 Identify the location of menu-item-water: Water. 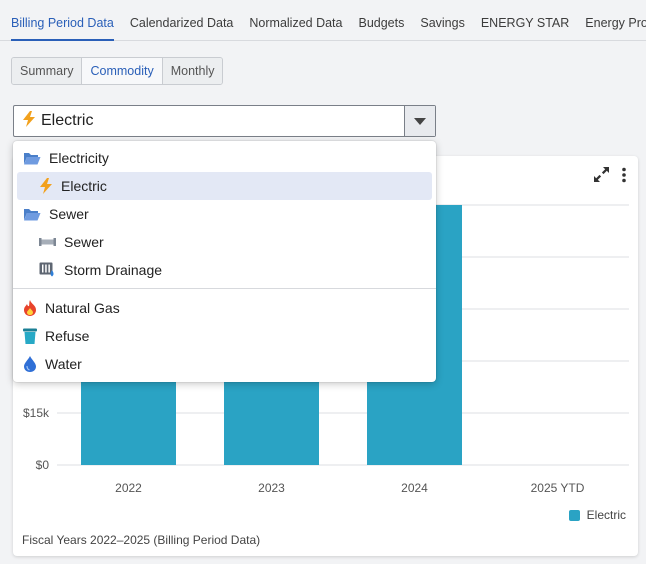
(224, 364).